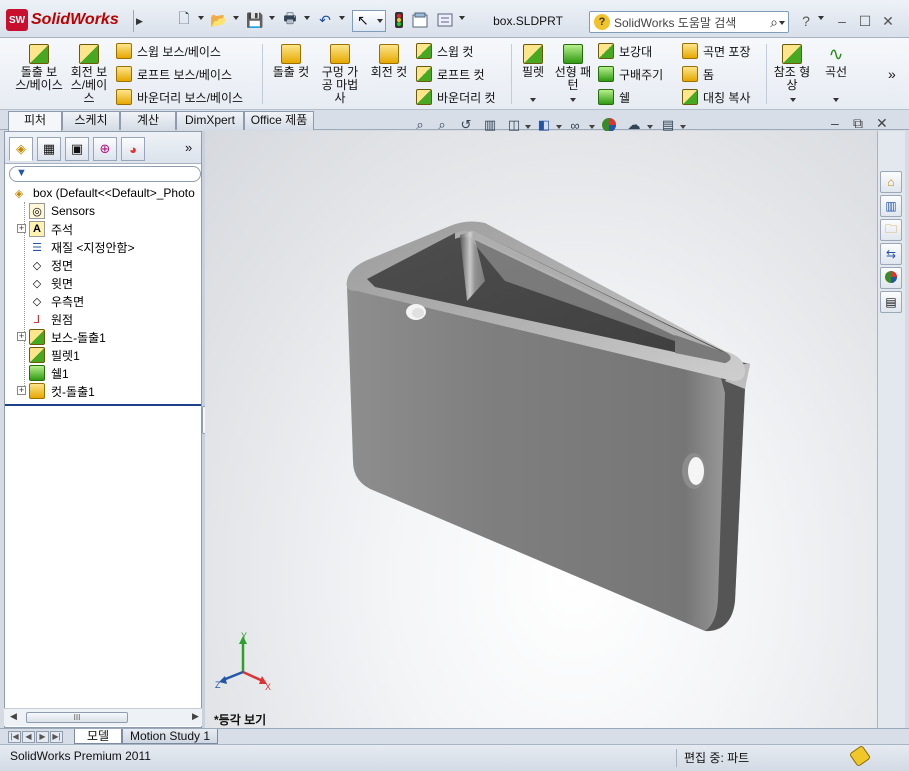 The height and width of the screenshot is (771, 909). Describe the element at coordinates (462, 18) in the screenshot. I see `options-dropdown` at that location.